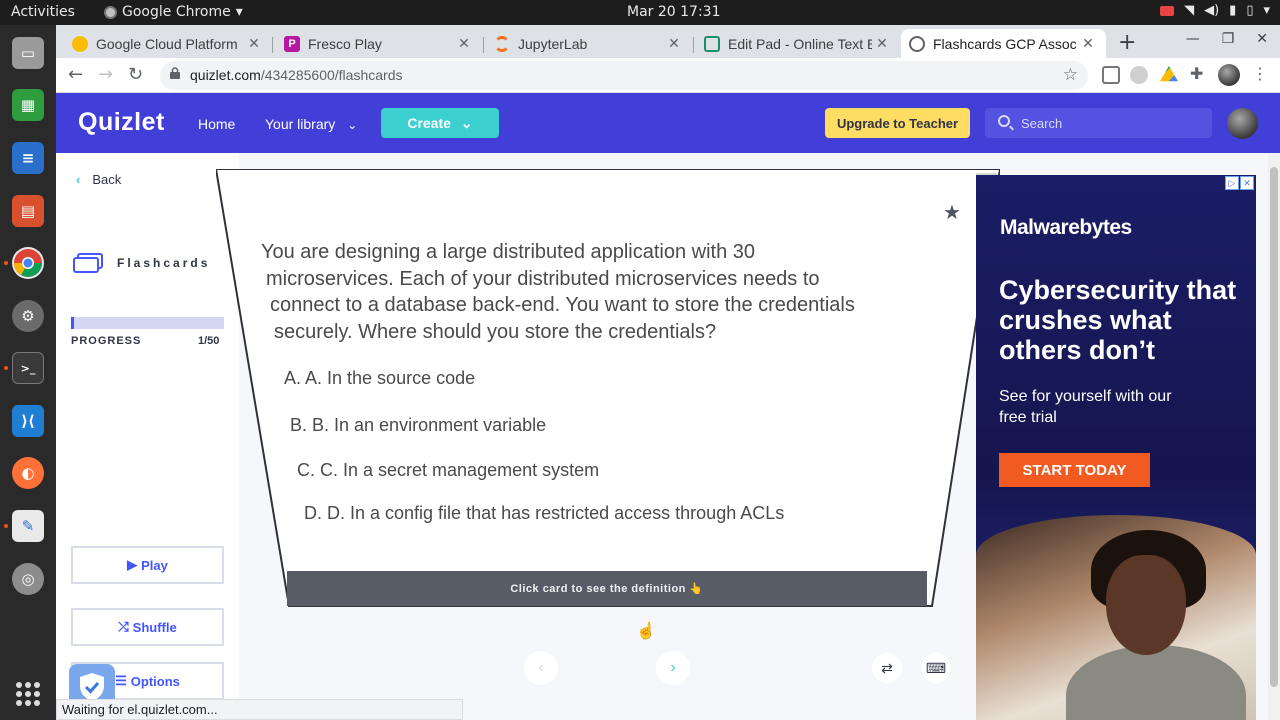 The height and width of the screenshot is (720, 1280). What do you see at coordinates (624, 75) in the screenshot?
I see `address-bar: quizlet.com/434285600/flashcards ☆` at bounding box center [624, 75].